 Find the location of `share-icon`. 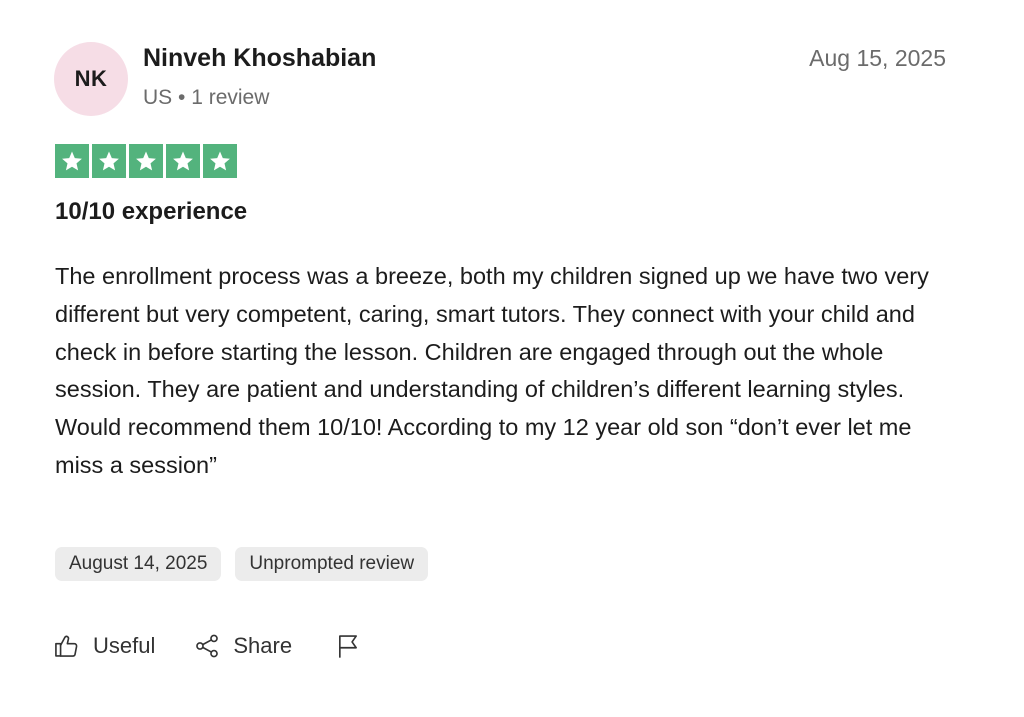

share-icon is located at coordinates (207, 646).